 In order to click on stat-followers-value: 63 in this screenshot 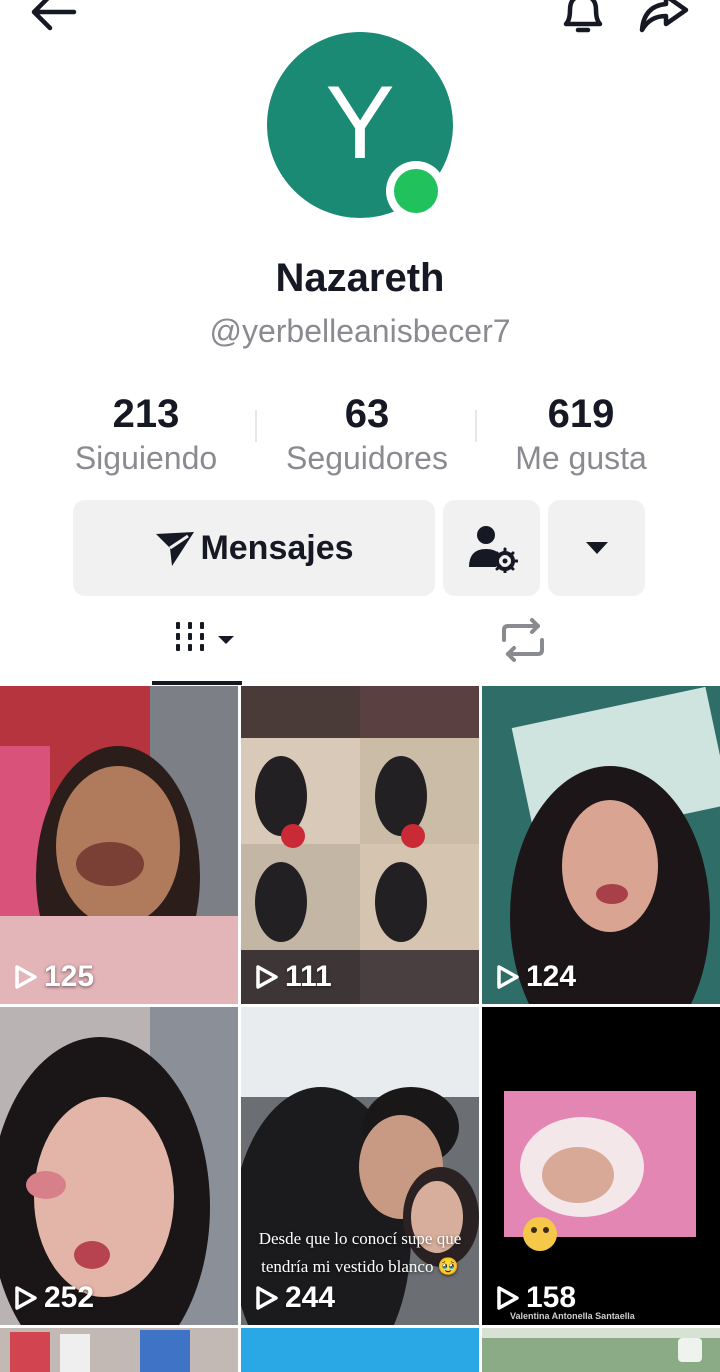, I will do `click(367, 414)`.